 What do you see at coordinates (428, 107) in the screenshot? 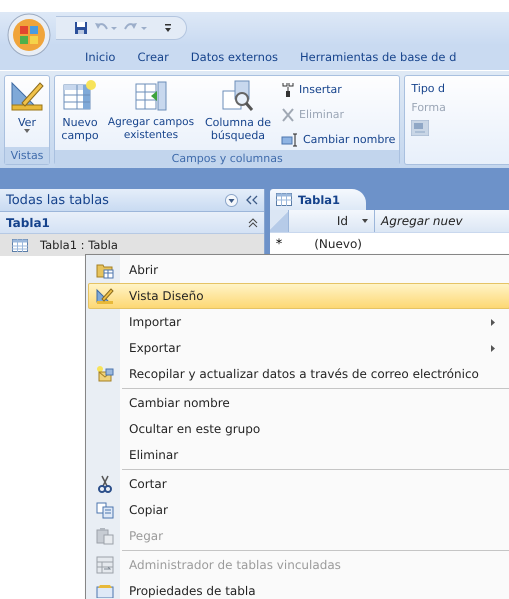
I see `ribbon-label: Forma` at bounding box center [428, 107].